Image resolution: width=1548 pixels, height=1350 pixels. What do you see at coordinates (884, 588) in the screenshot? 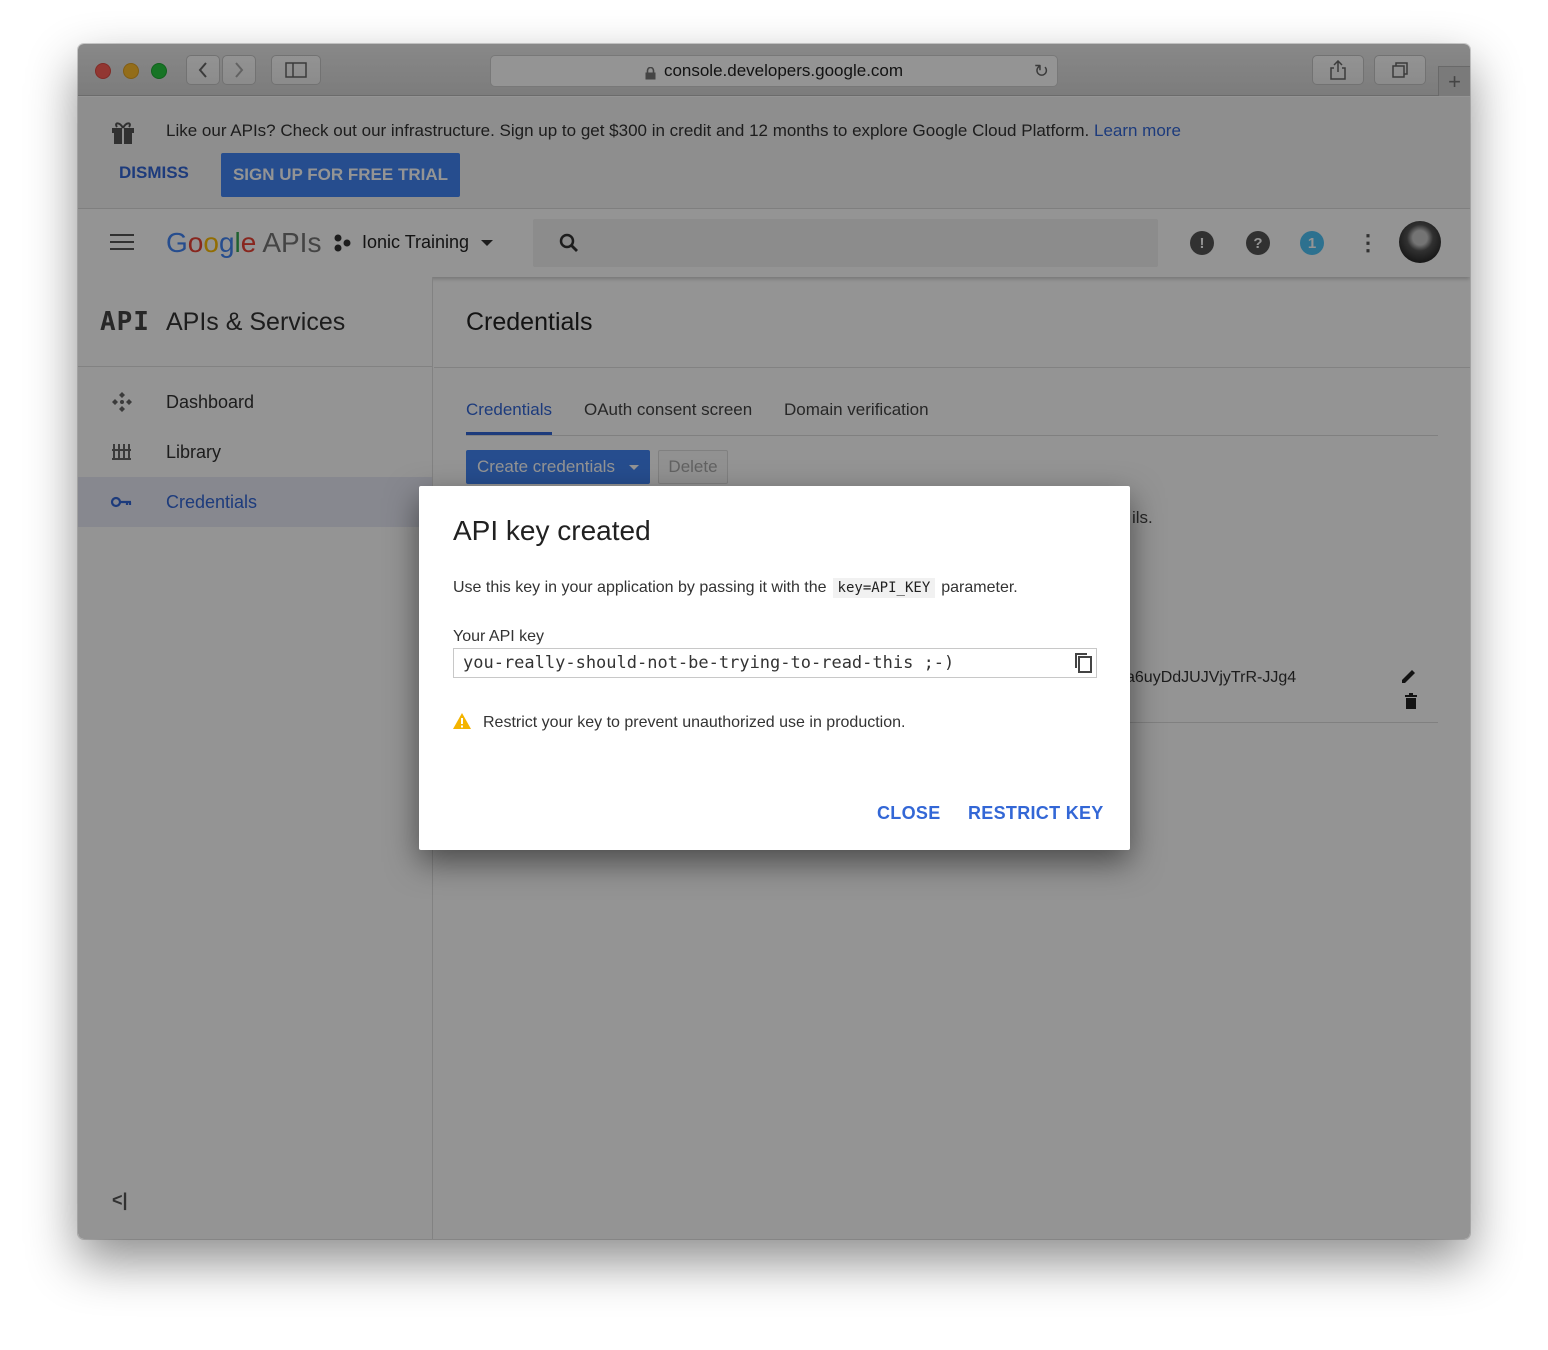
I see `code-snippet: key=API_KEY` at bounding box center [884, 588].